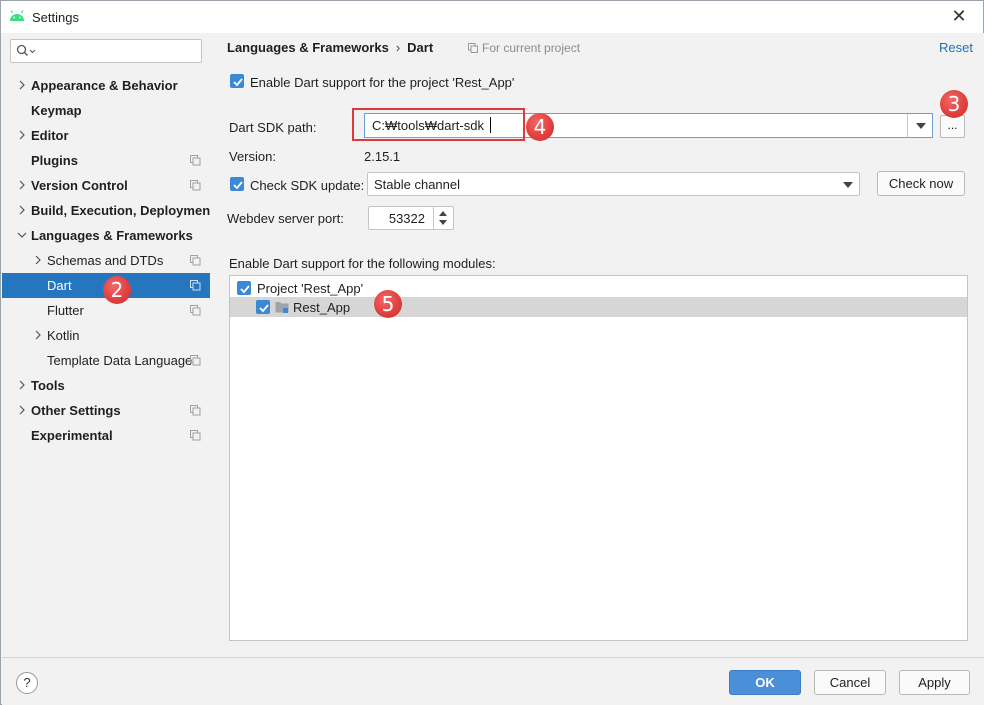 Image resolution: width=984 pixels, height=705 pixels. What do you see at coordinates (493, 681) in the screenshot?
I see `dialog-footer: ? OK Cancel Apply` at bounding box center [493, 681].